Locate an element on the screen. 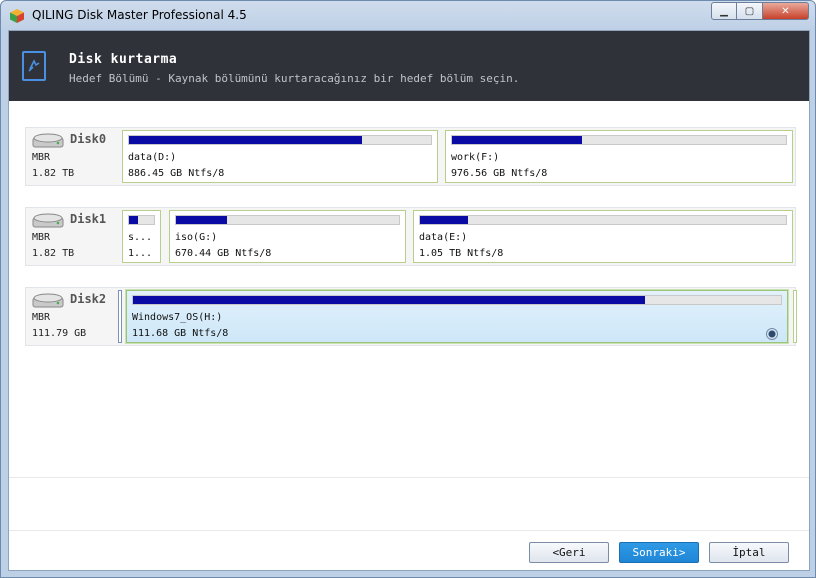  disk-name: Disk2 is located at coordinates (88, 299).